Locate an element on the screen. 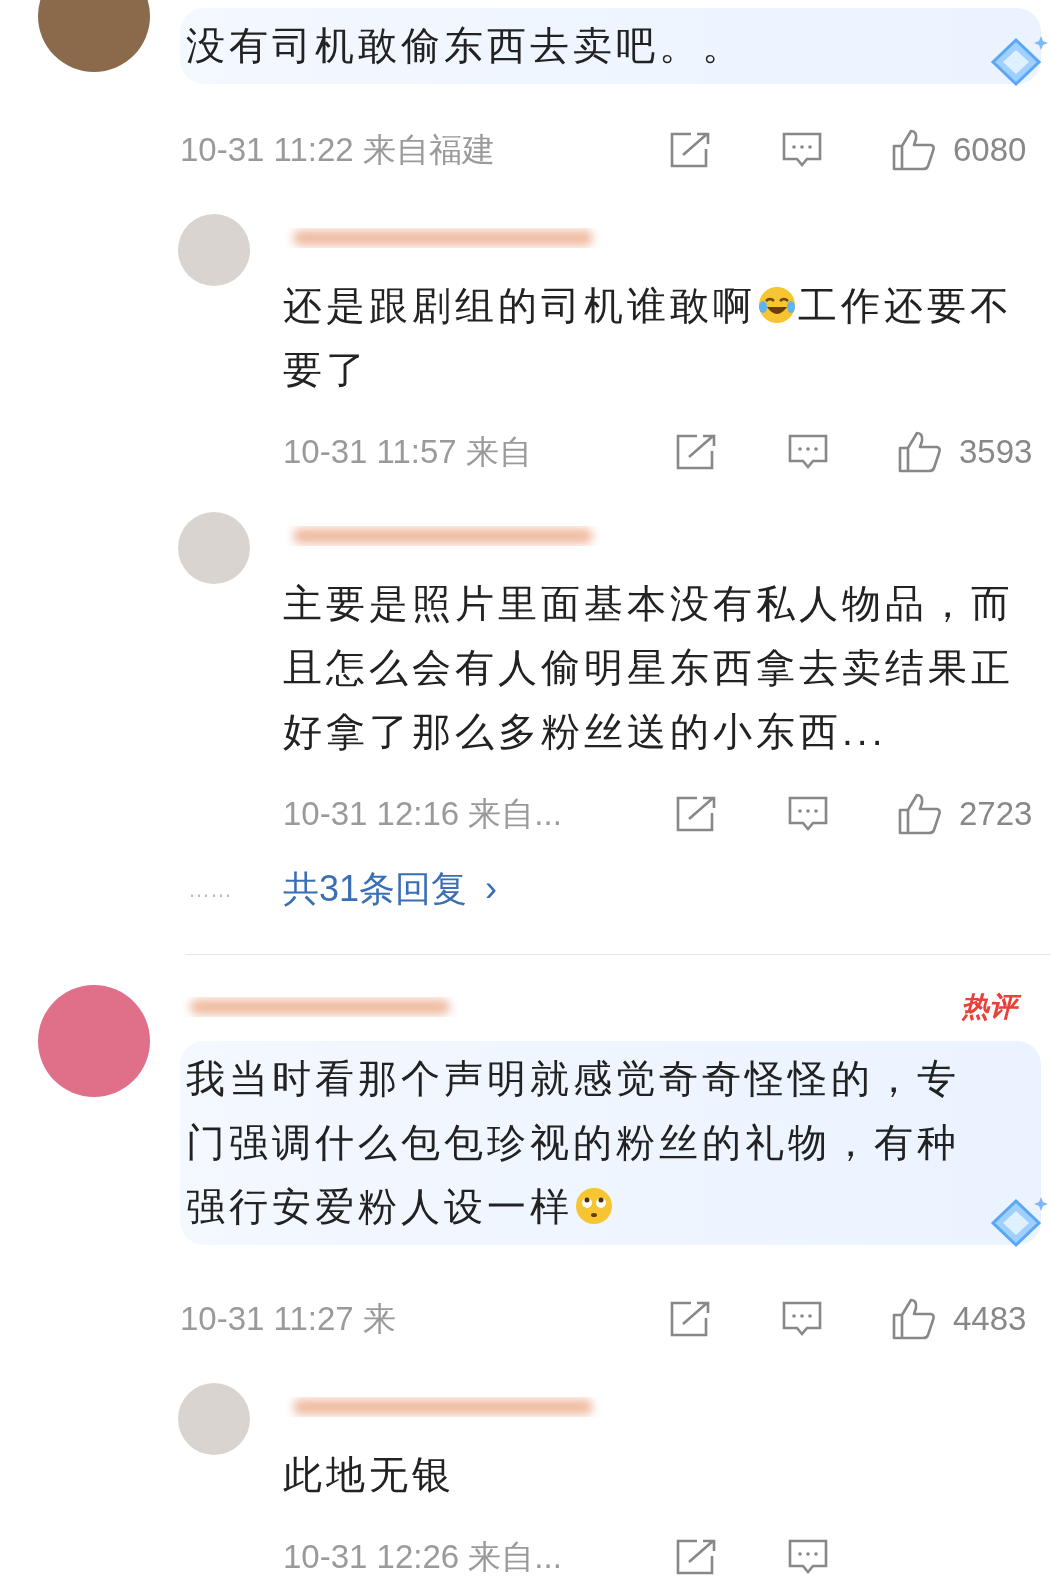 This screenshot has width=1051, height=1592. like-count: 6080 is located at coordinates (990, 150).